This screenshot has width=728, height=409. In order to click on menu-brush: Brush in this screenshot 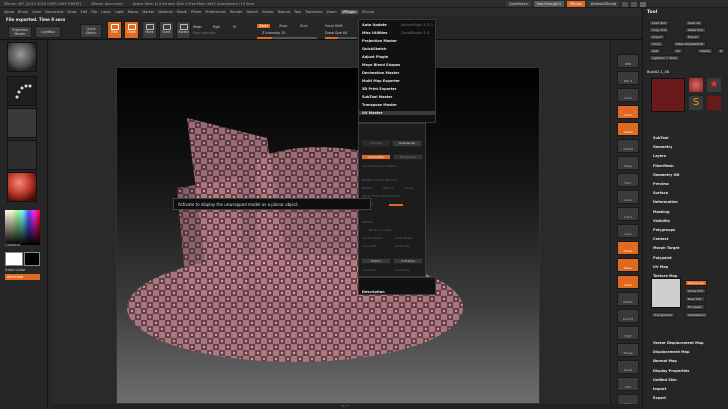, I will do `click(23, 12)`.